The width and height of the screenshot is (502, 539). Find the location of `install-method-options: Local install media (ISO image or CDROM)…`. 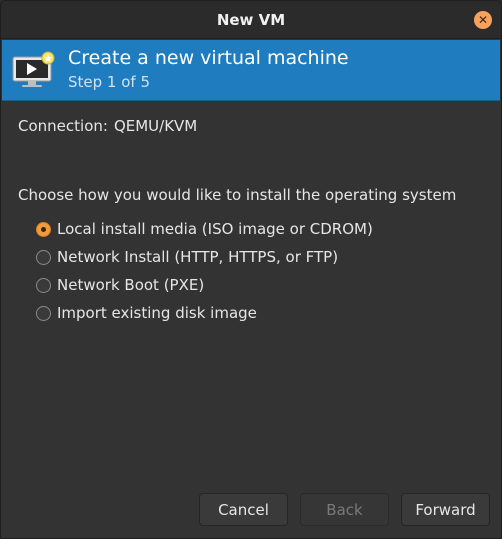

install-method-options: Local install media (ISO image or CDROM)… is located at coordinates (204, 271).